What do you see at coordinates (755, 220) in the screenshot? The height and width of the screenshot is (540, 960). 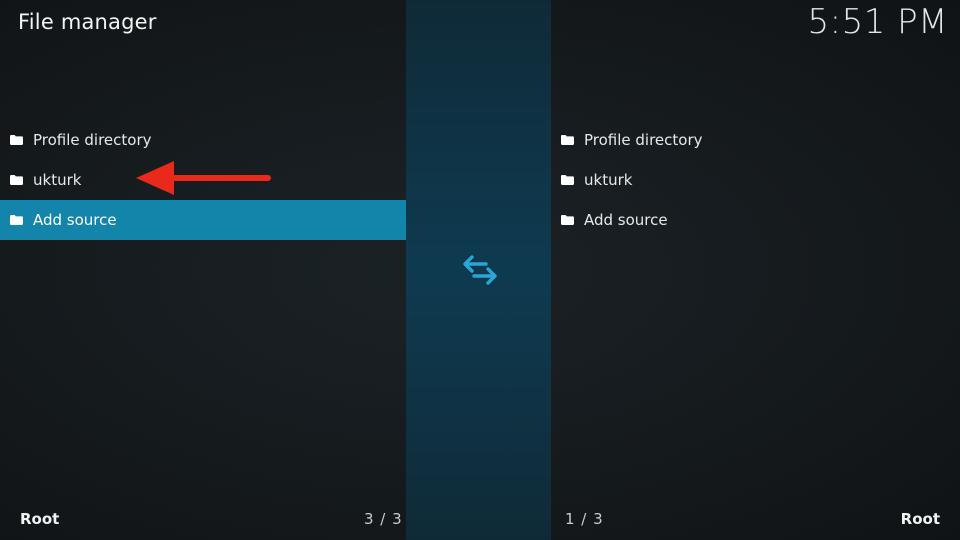 I see `right-list-item-add-source: Add source` at bounding box center [755, 220].